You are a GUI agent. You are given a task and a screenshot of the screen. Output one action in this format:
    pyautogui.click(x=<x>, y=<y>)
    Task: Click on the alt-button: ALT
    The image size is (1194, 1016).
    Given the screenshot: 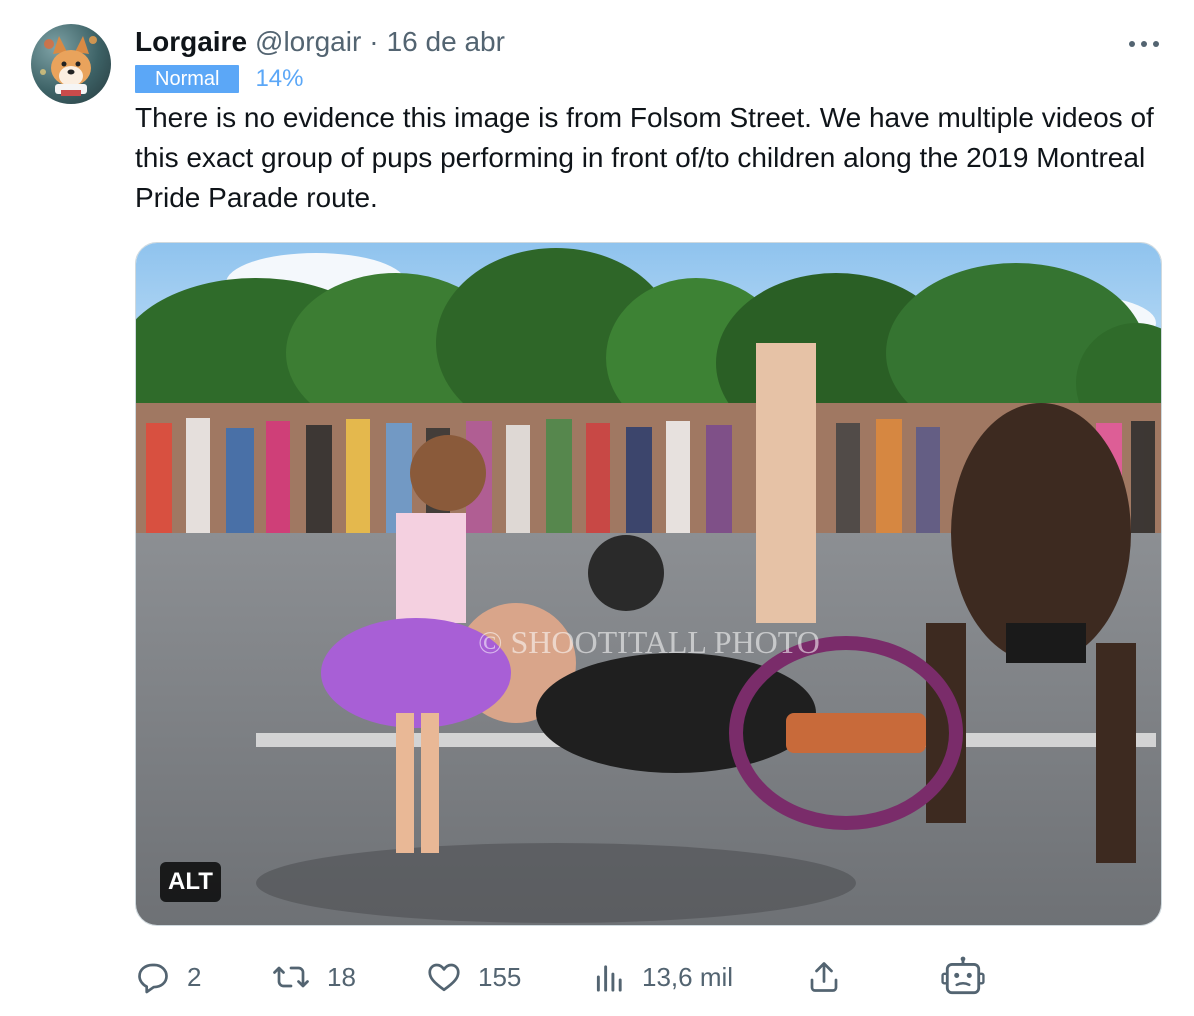 What is the action you would take?
    pyautogui.click(x=190, y=882)
    